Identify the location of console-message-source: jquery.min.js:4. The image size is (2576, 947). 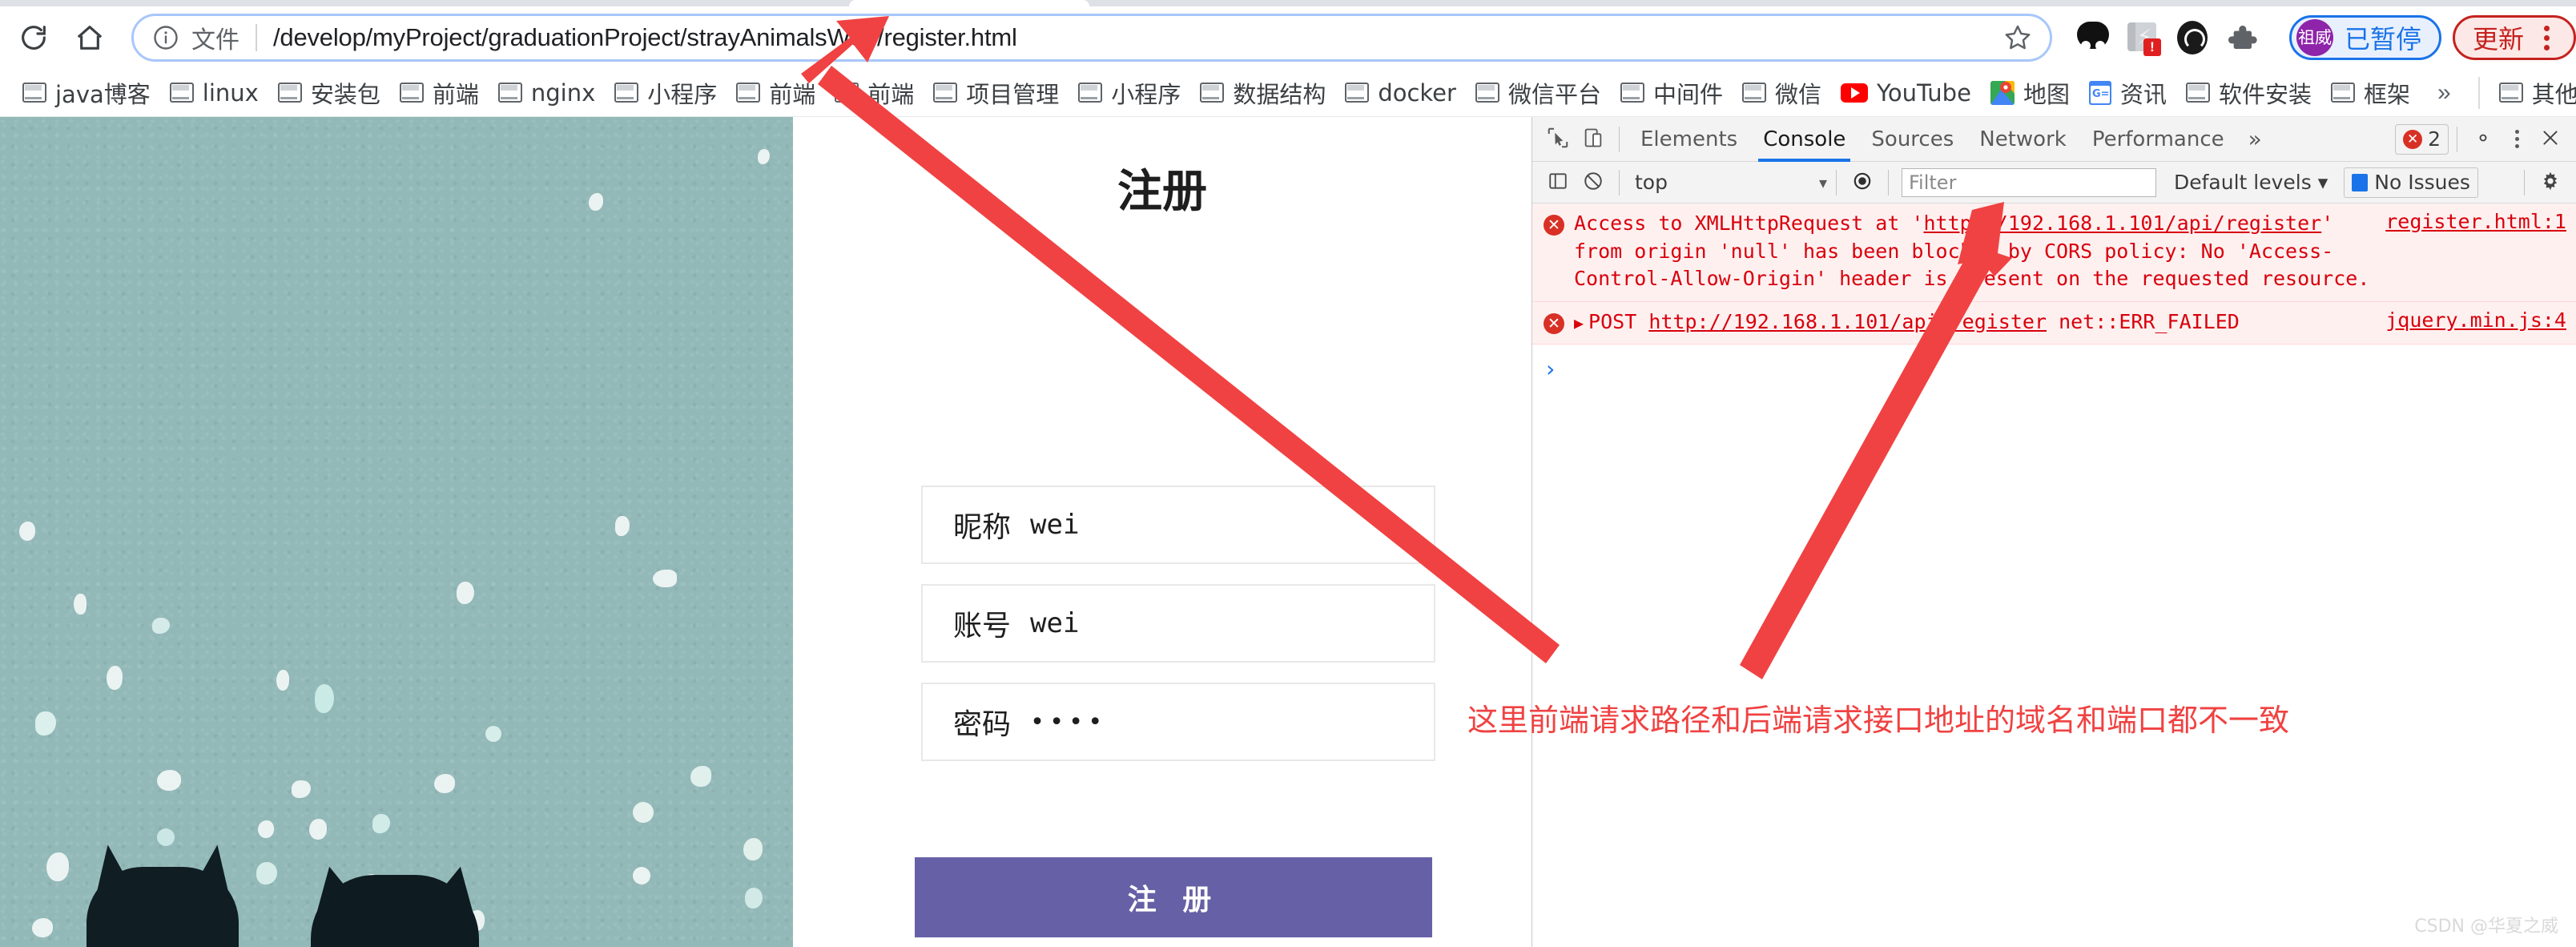
(2475, 320).